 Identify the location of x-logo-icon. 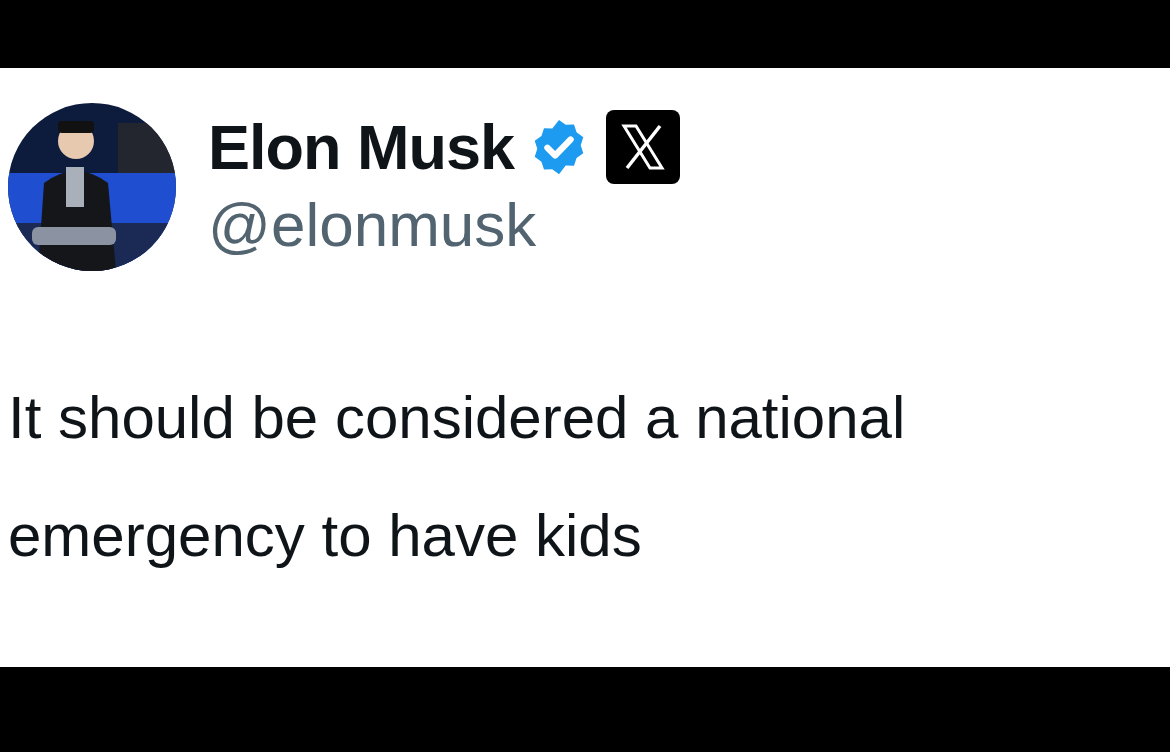
(643, 147).